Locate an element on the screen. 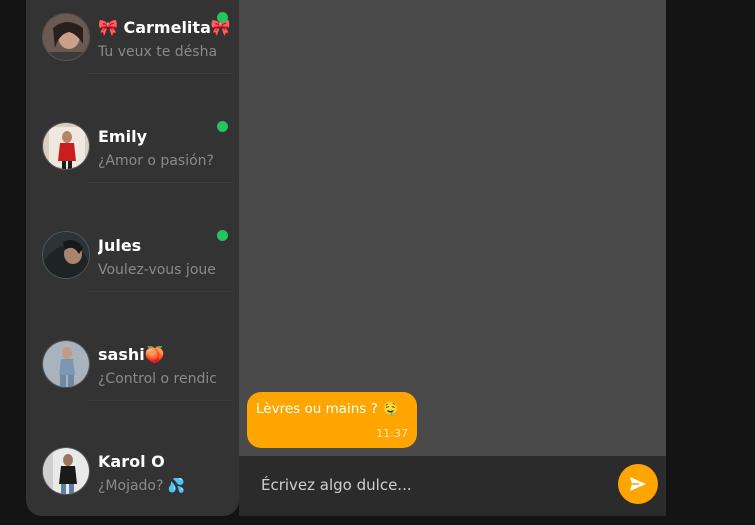 The width and height of the screenshot is (755, 525). contact-item-carmelita: 🎀 Carmelita🎀 Tu veux te désha is located at coordinates (132, 37).